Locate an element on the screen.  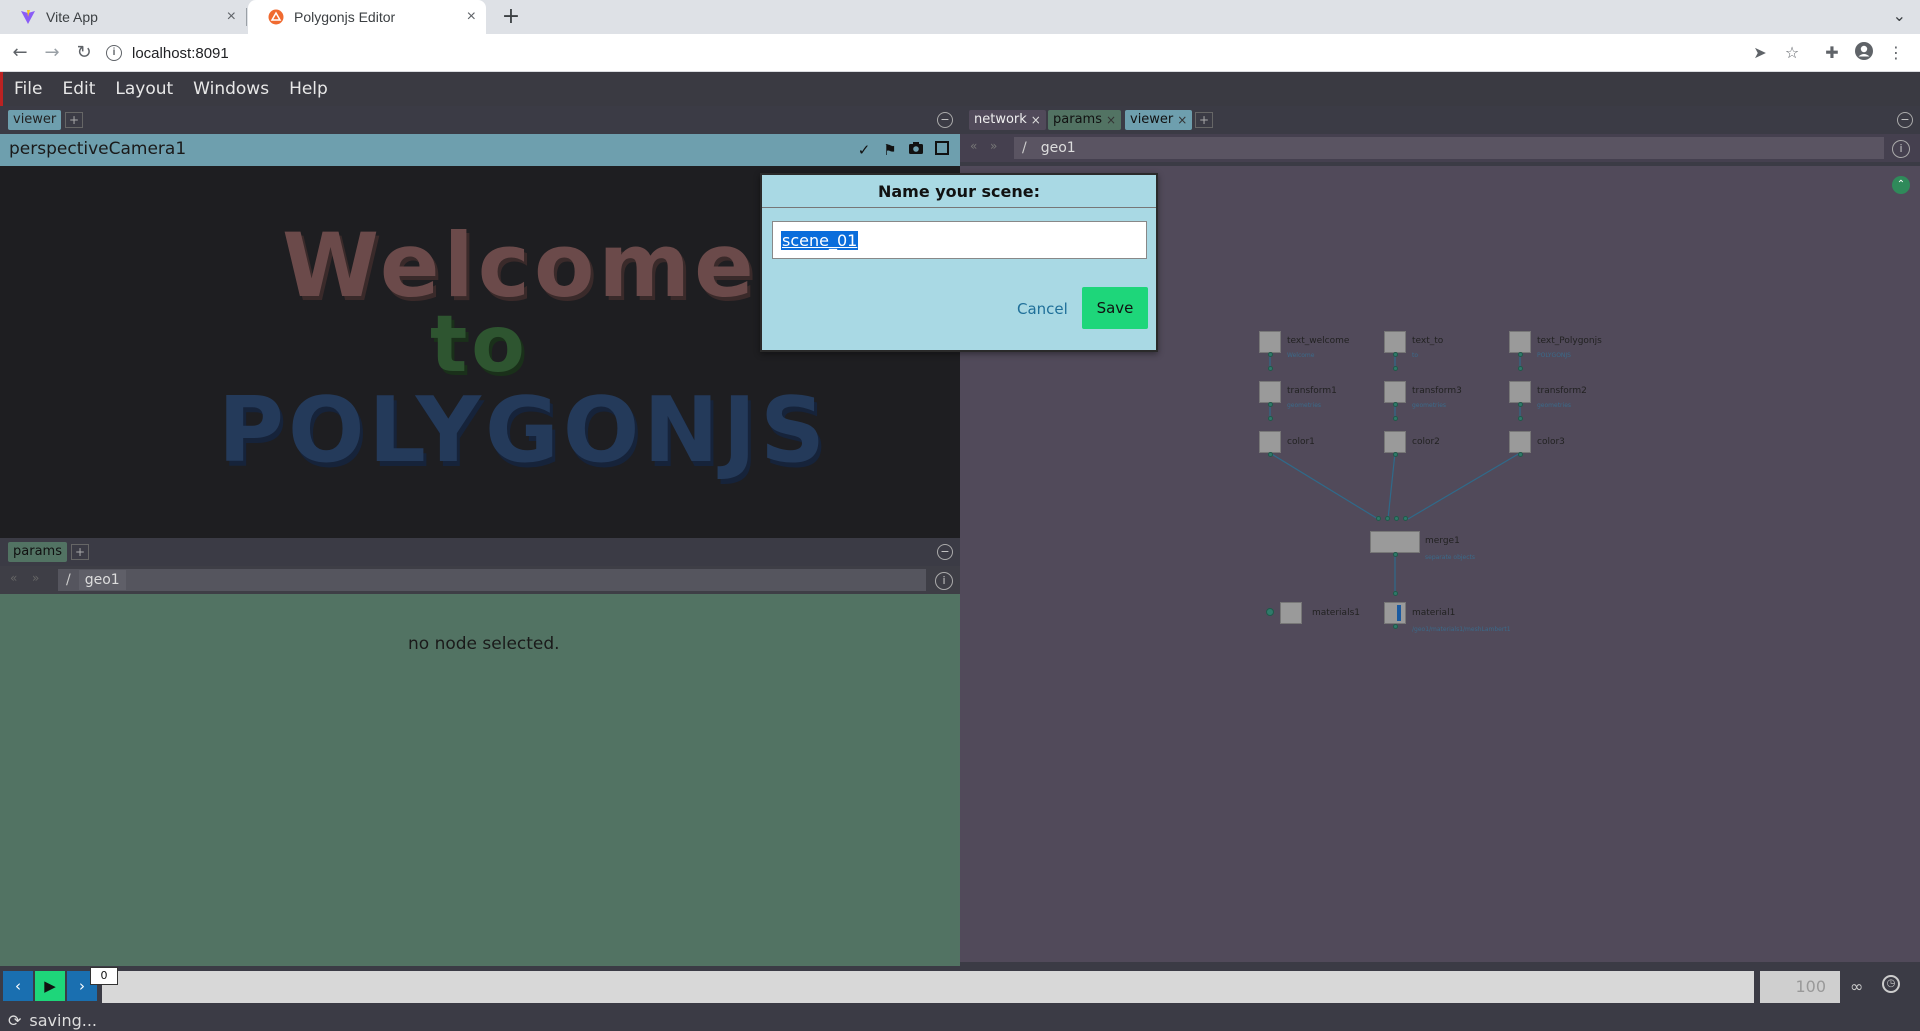
params-panel-tabs: params + − is located at coordinates (480, 552).